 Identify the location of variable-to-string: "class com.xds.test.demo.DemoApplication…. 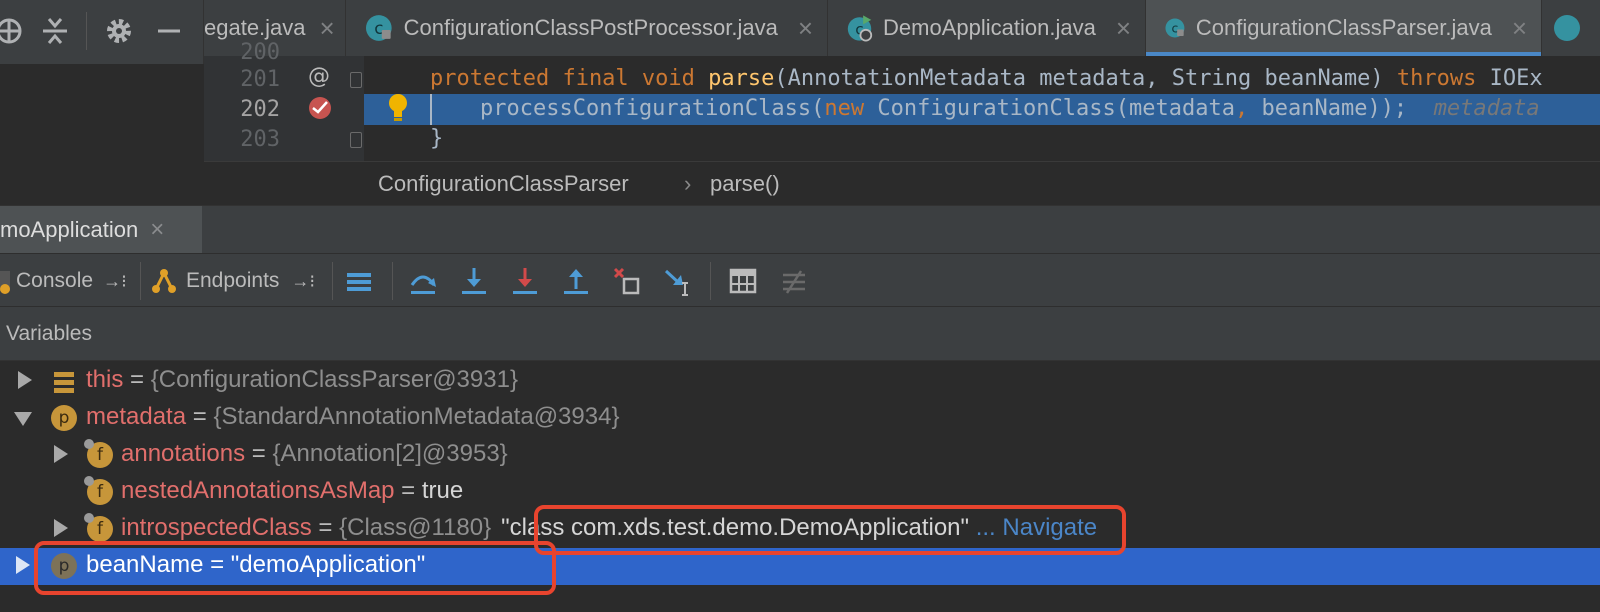
(735, 527).